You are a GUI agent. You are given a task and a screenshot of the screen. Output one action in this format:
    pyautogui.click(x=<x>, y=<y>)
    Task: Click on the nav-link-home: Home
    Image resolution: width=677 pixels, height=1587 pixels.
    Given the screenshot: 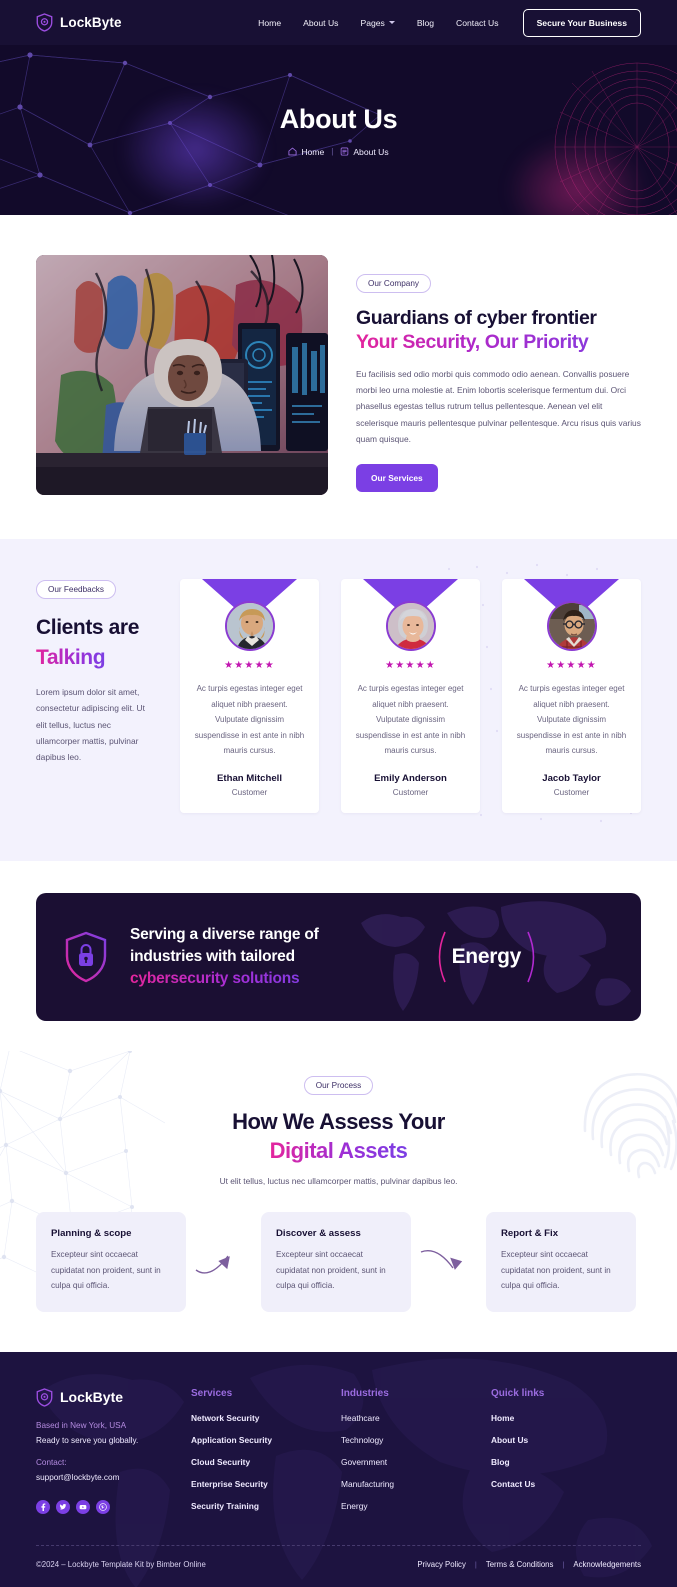 What is the action you would take?
    pyautogui.click(x=269, y=23)
    